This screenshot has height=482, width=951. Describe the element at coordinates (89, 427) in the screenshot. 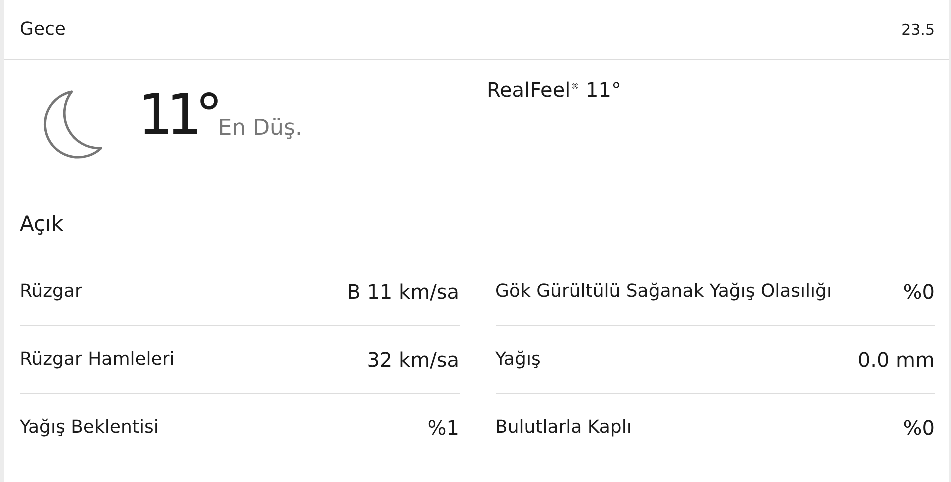

I see `detail-label: Yağış Beklentisi` at that location.